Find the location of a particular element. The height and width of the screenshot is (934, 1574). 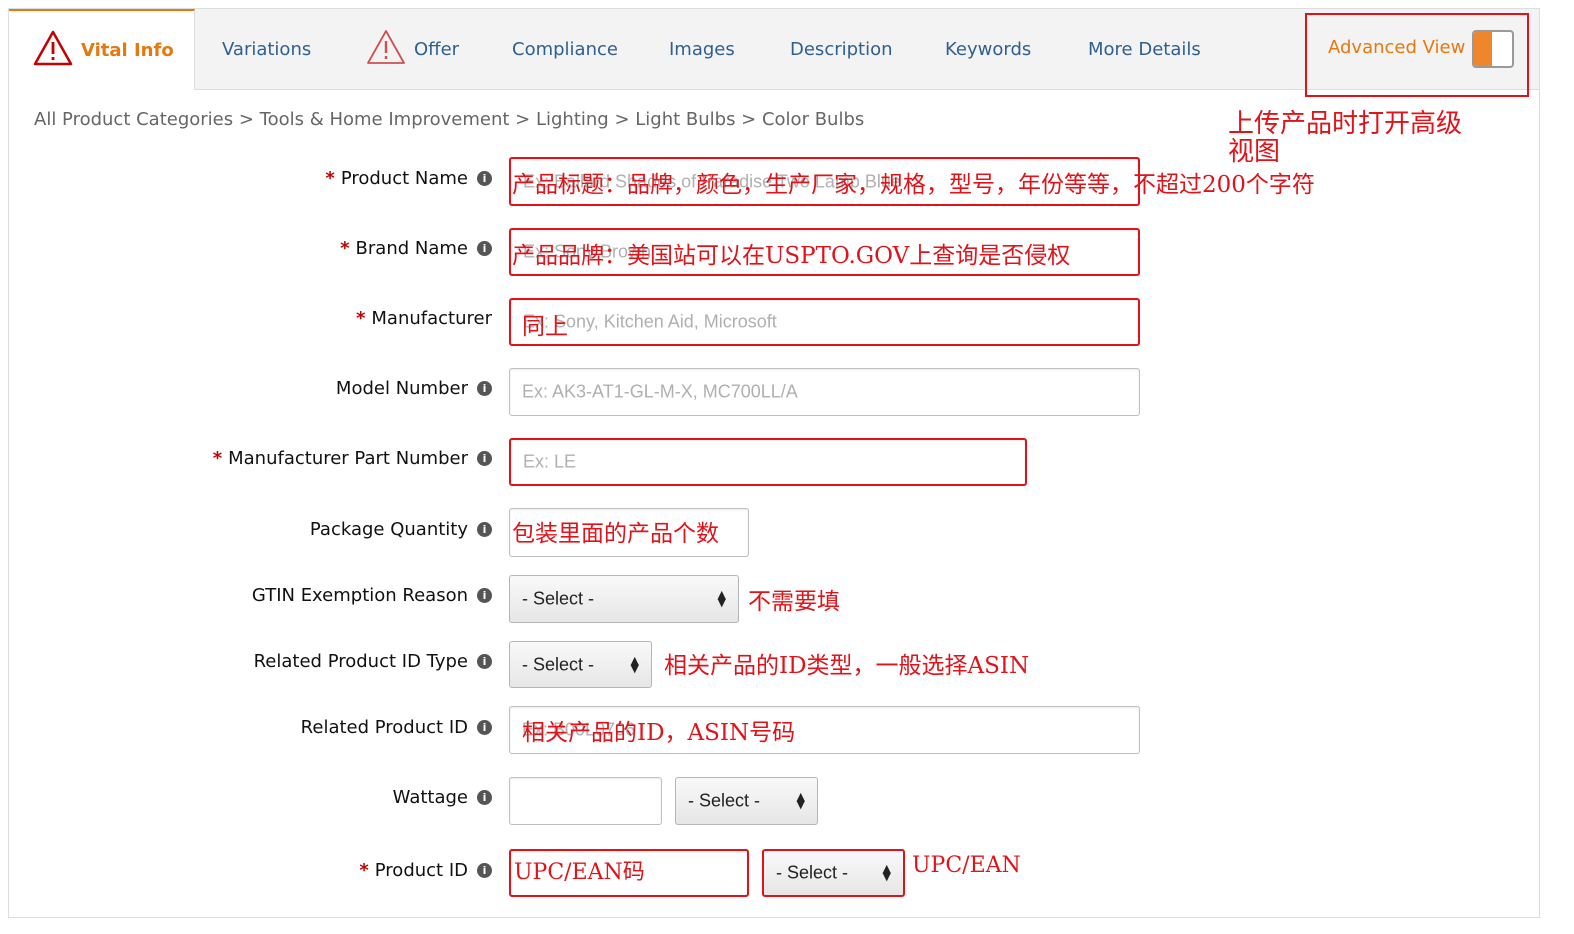

wattage-input is located at coordinates (585, 801).